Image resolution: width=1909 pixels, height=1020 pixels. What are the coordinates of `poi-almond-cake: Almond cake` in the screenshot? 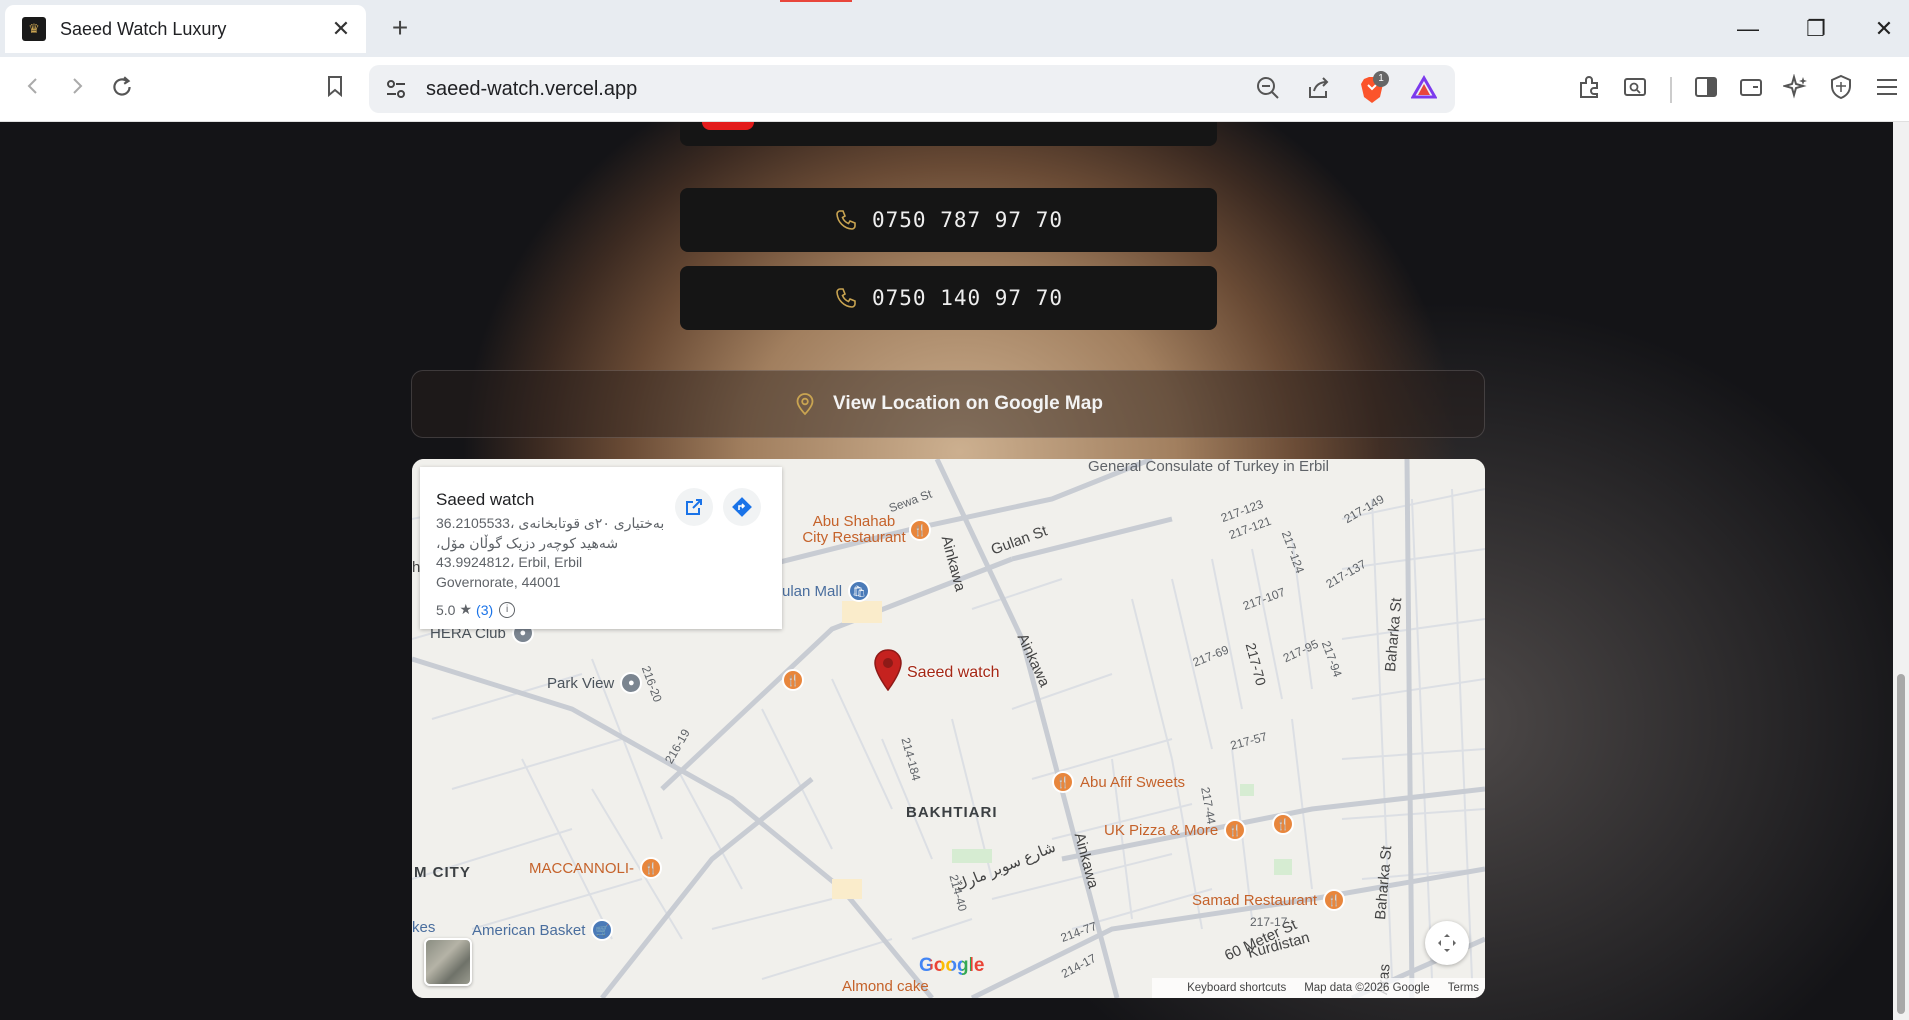 It's located at (885, 986).